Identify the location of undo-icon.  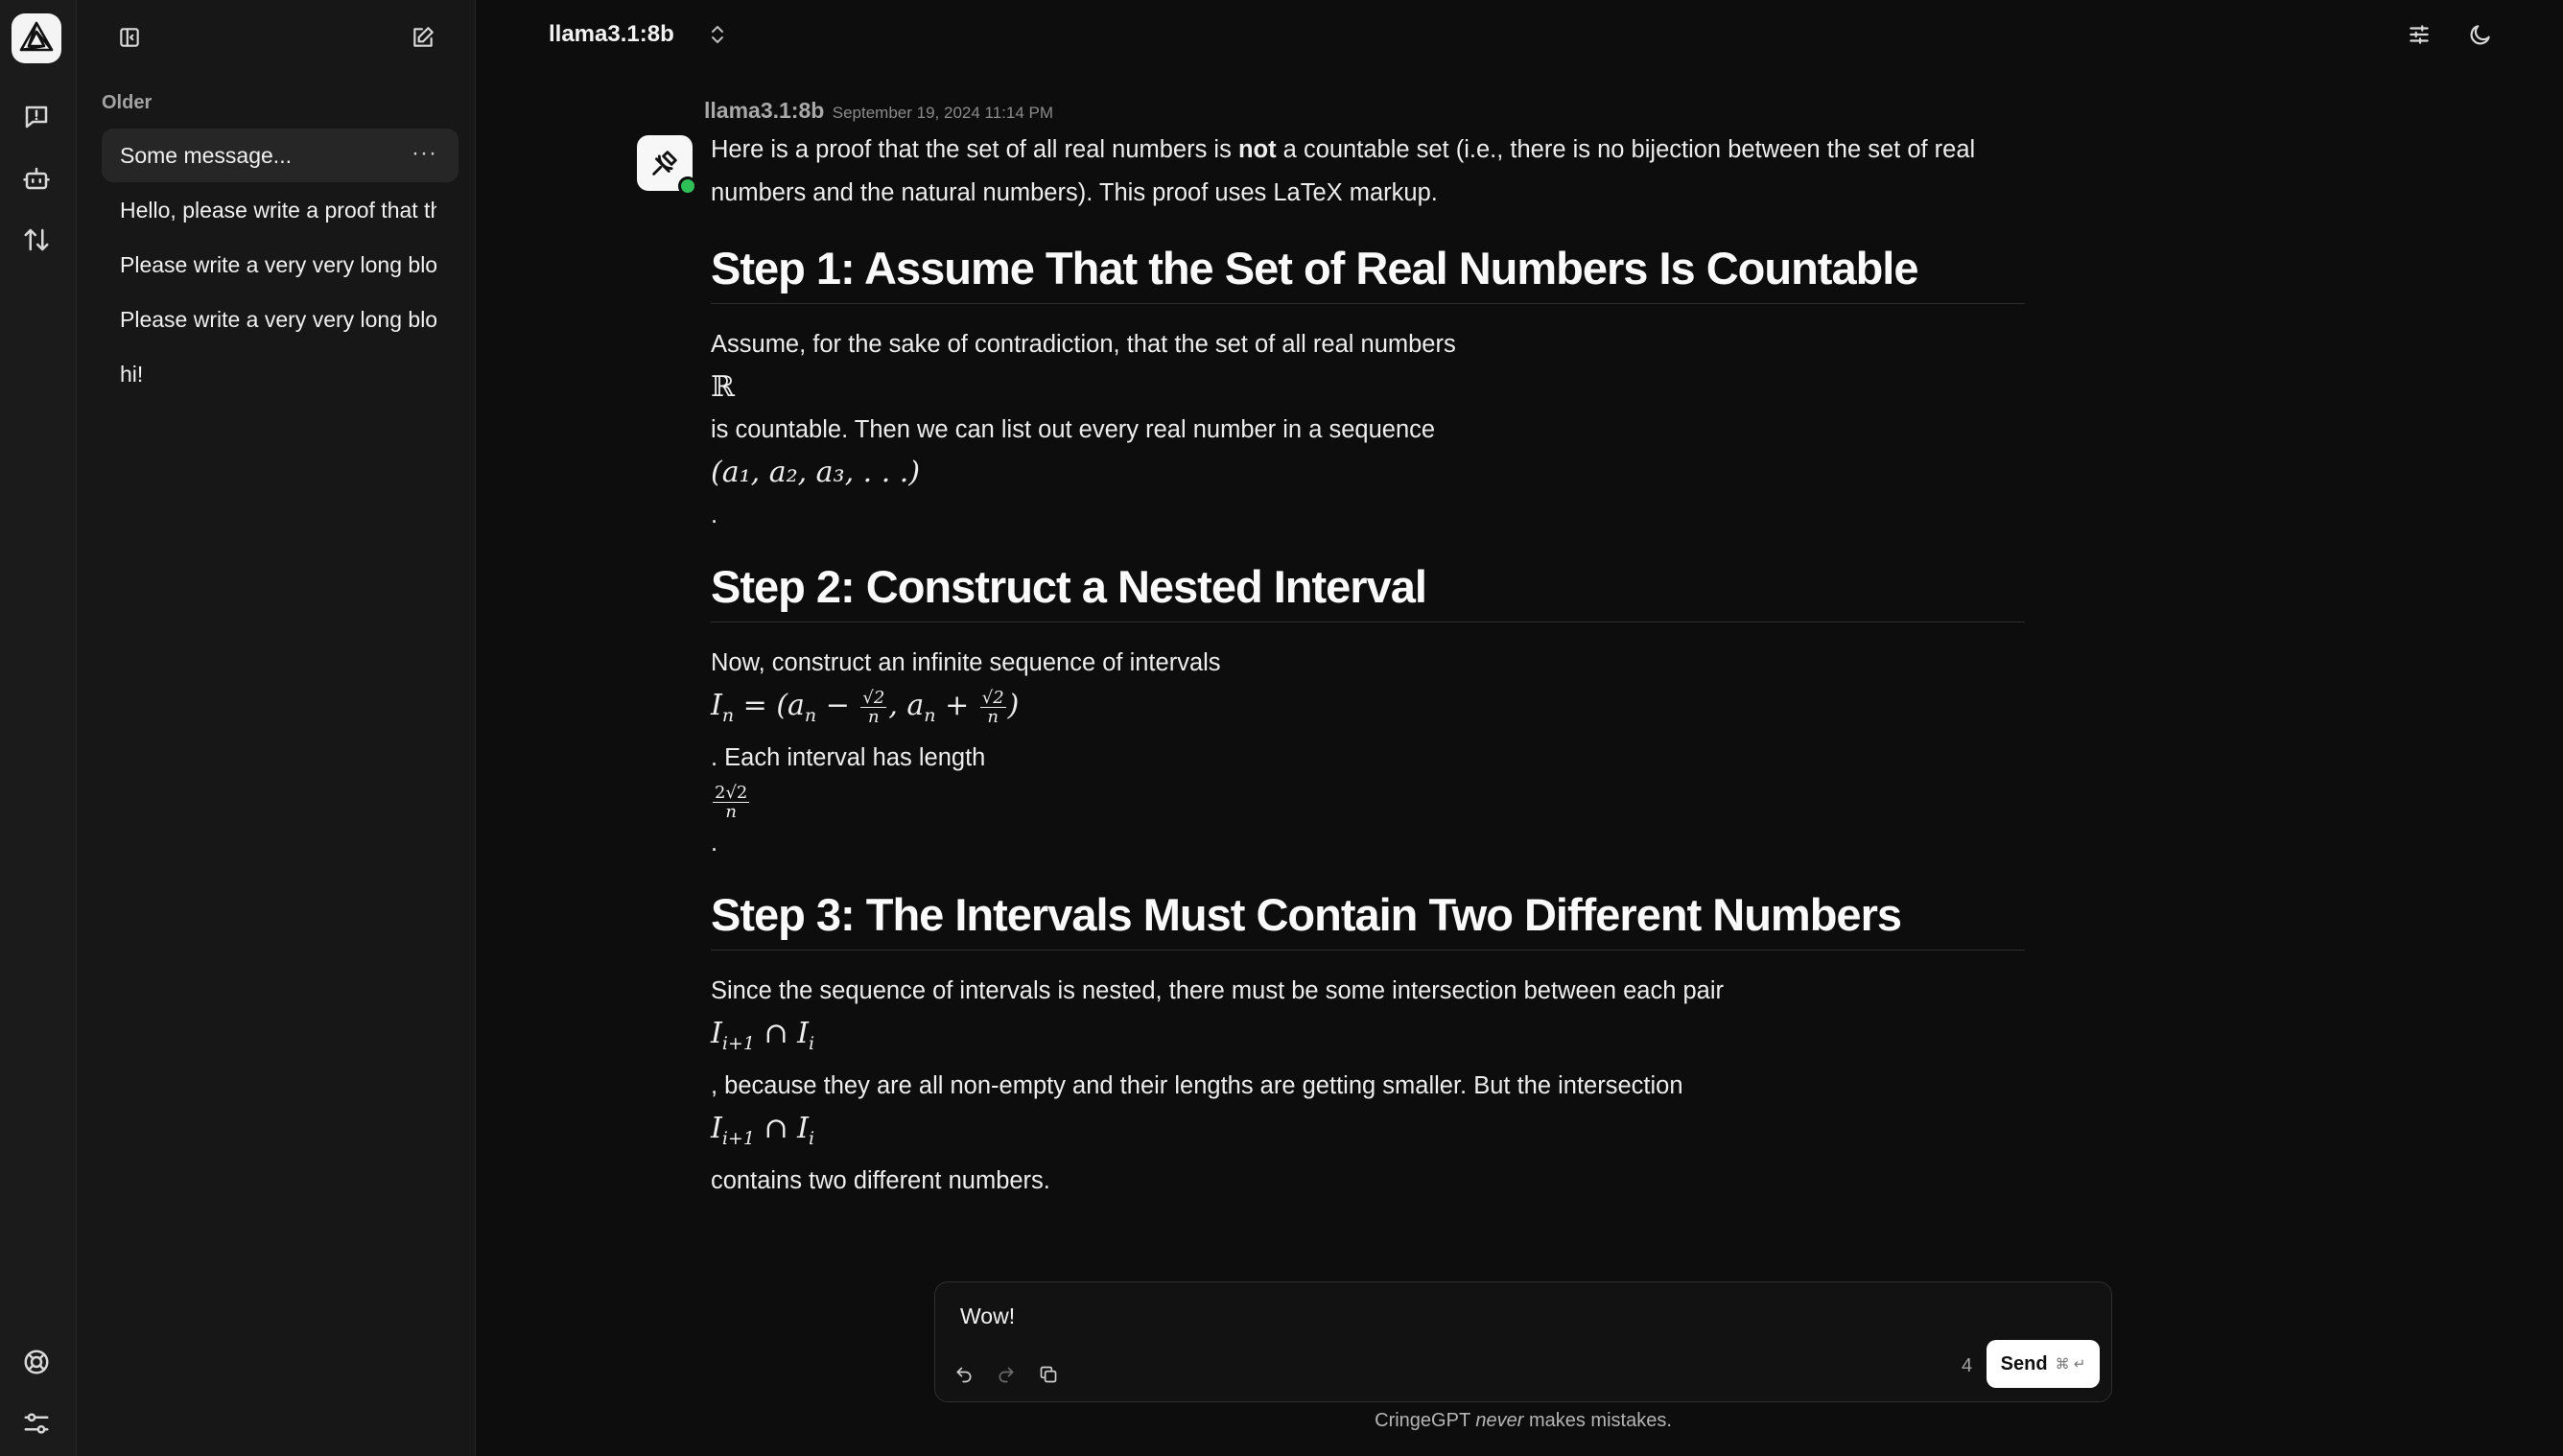
(964, 1374).